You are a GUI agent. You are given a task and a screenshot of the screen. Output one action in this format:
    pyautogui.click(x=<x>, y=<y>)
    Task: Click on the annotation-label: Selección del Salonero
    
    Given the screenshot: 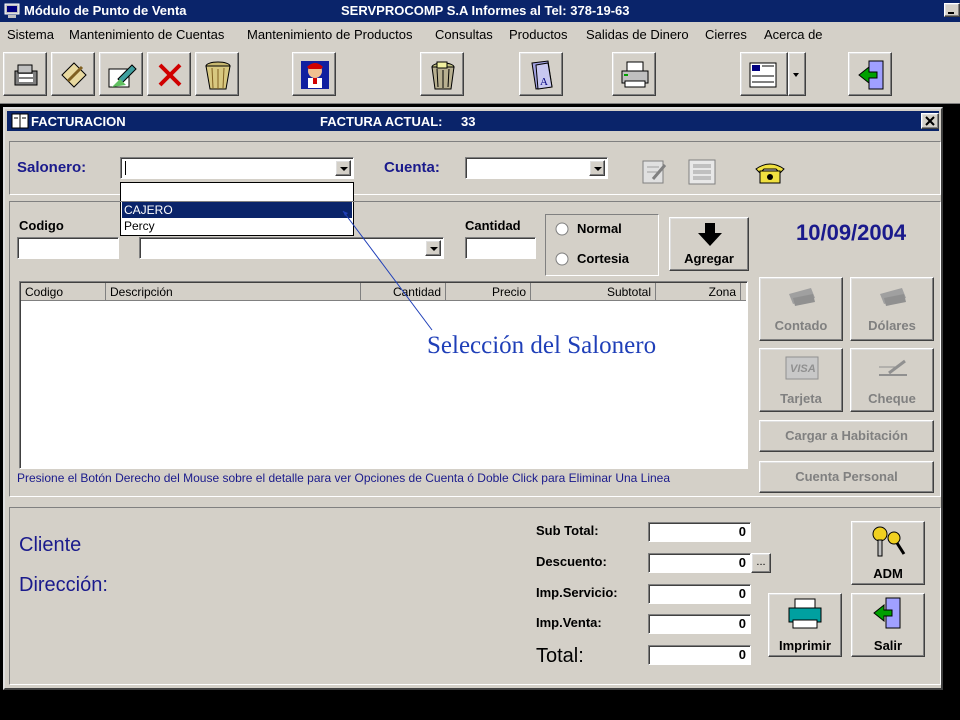 What is the action you would take?
    pyautogui.click(x=542, y=345)
    